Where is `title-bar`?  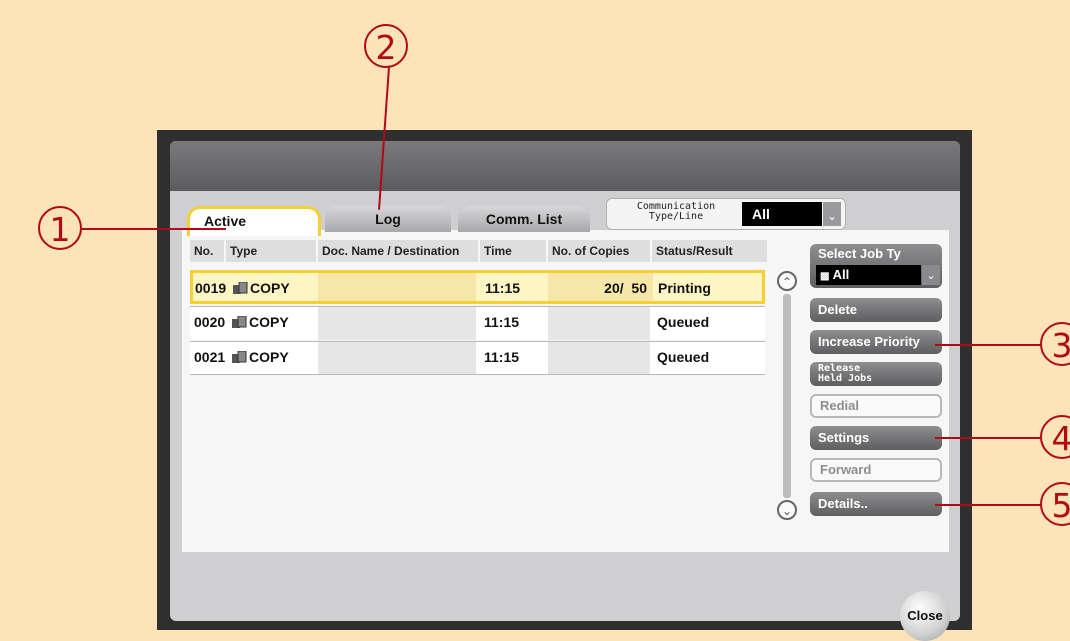
title-bar is located at coordinates (565, 166).